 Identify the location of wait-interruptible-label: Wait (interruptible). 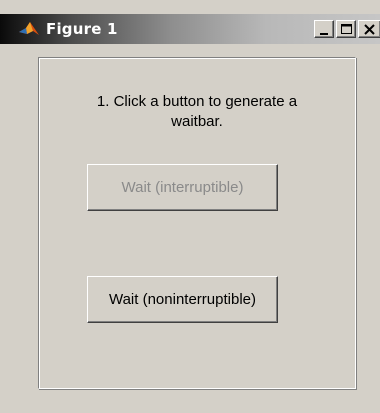
(182, 187).